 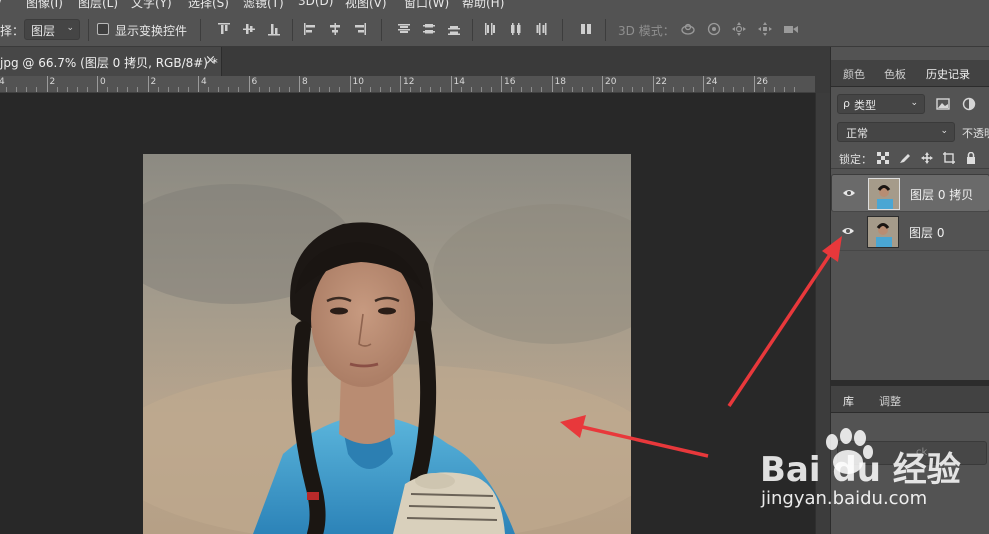 I want to click on align-hcenter-icon, so click(x=335, y=29).